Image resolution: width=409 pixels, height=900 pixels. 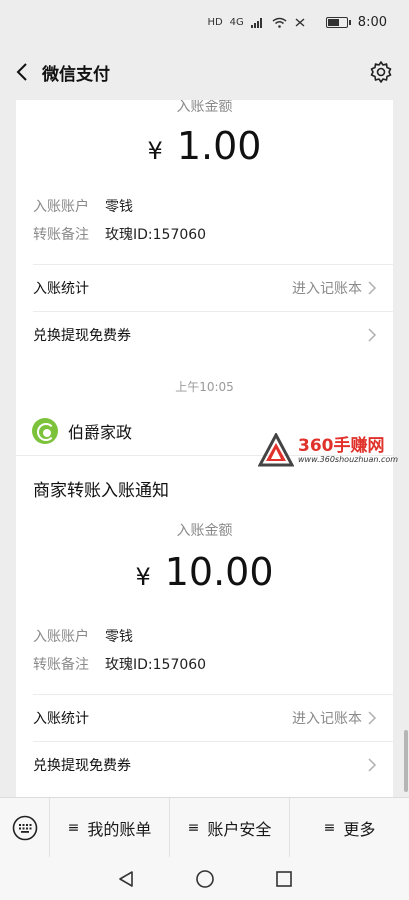 I want to click on keyboard-toggle-button, so click(x=25, y=827).